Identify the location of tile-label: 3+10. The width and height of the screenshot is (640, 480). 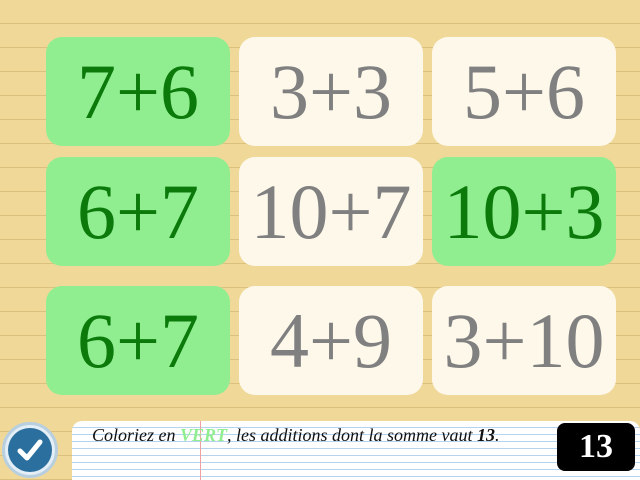
(524, 340).